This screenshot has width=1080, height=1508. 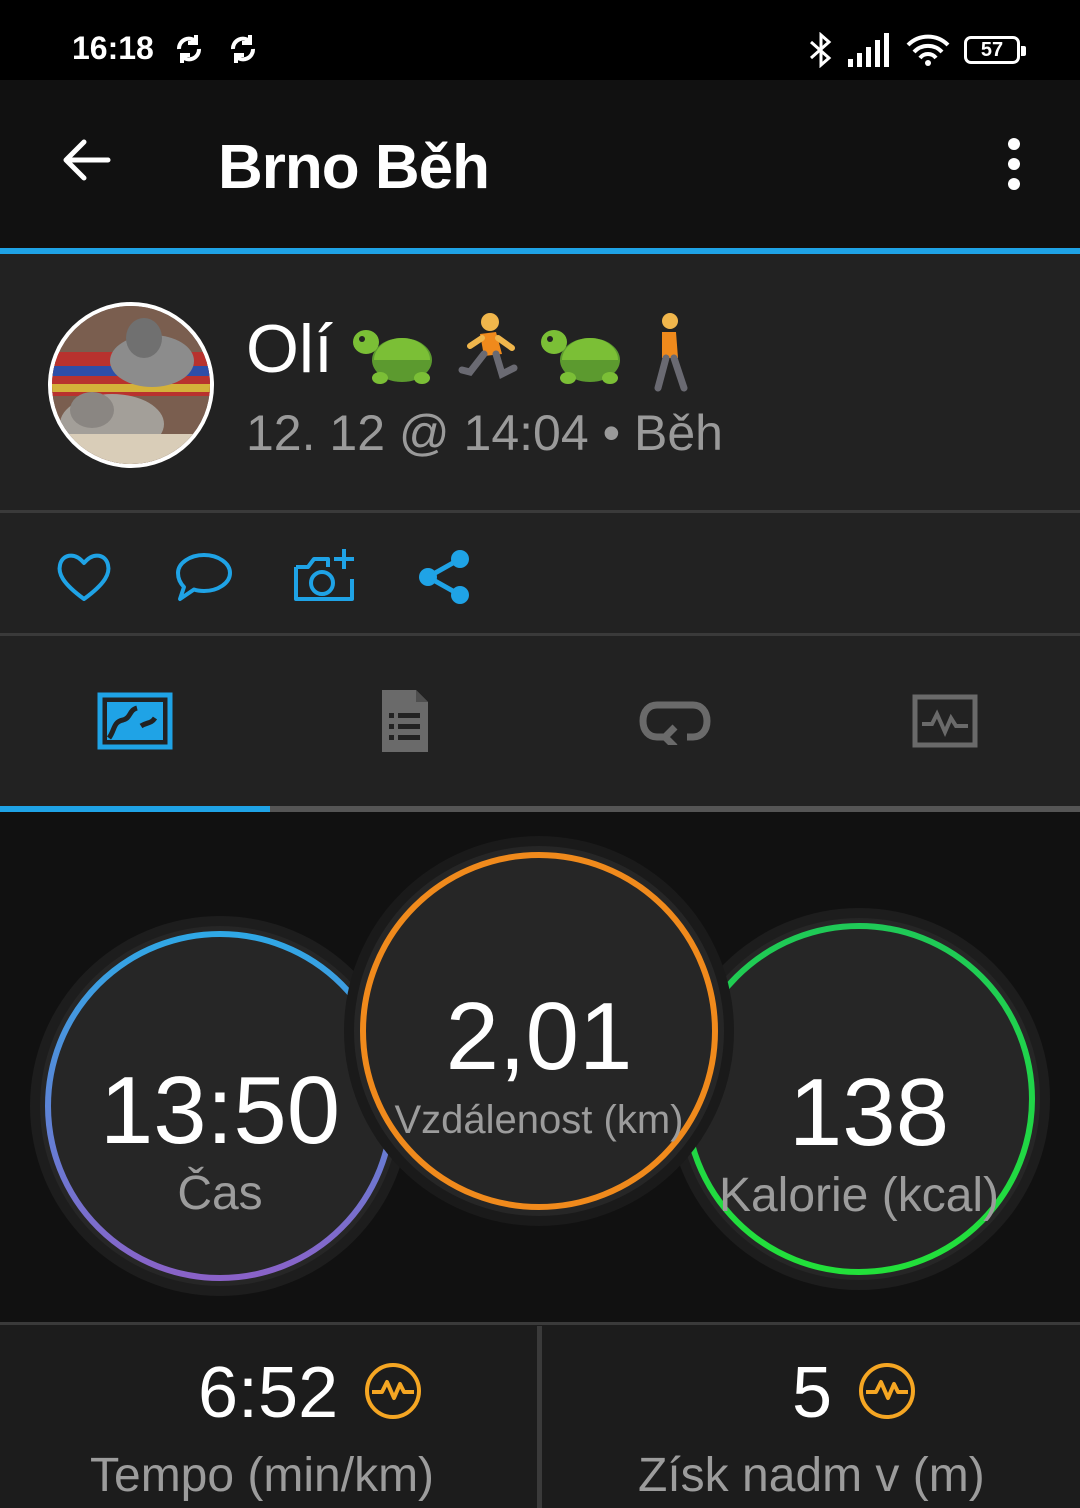 I want to click on status-time: 16:18, so click(x=113, y=48).